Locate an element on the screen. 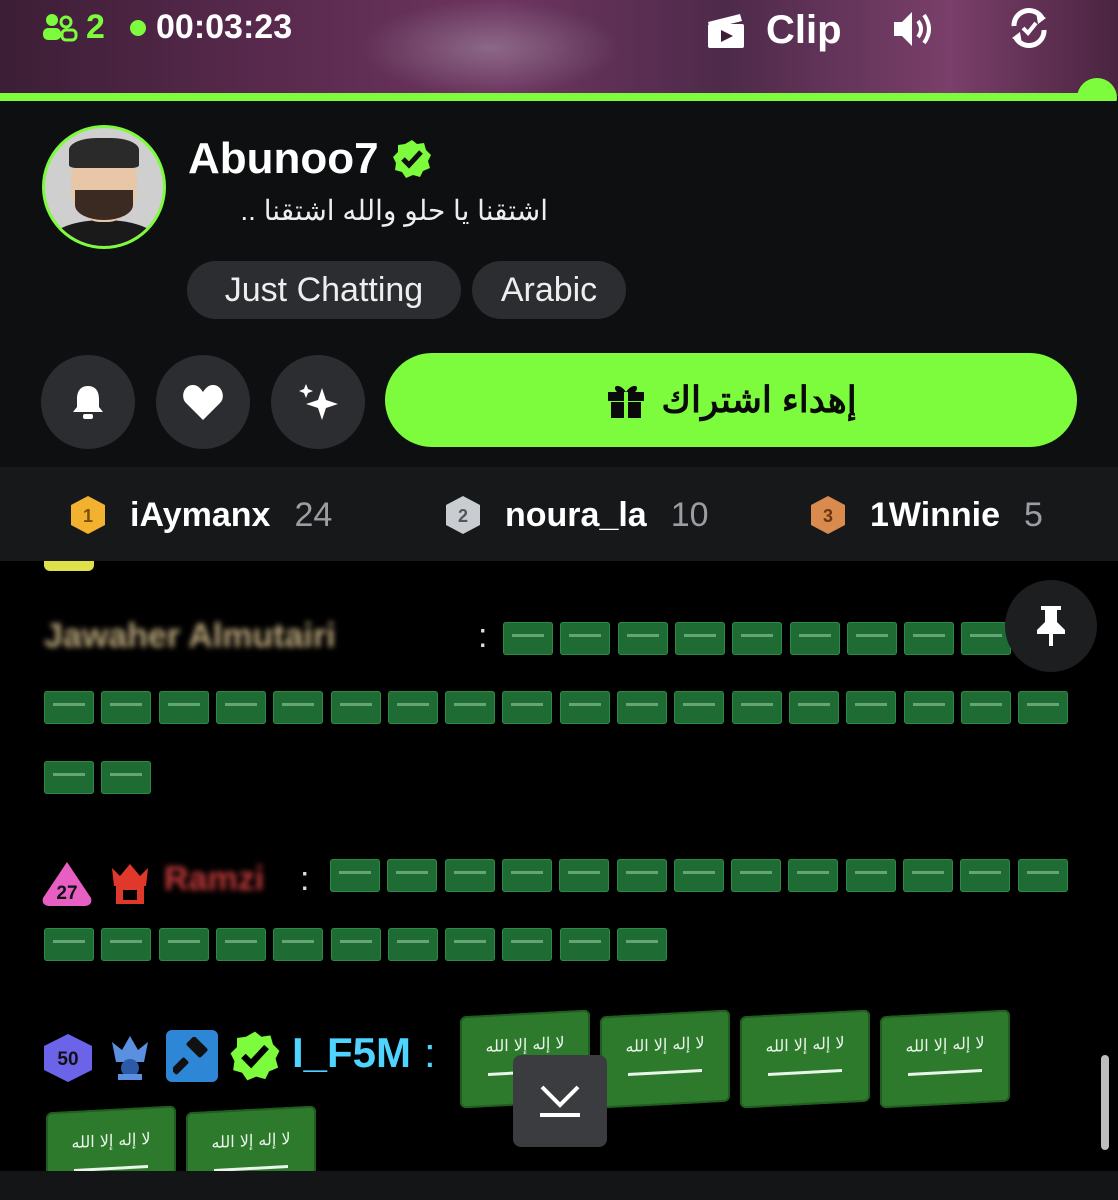  scroll-to-bottom-button is located at coordinates (560, 1101).